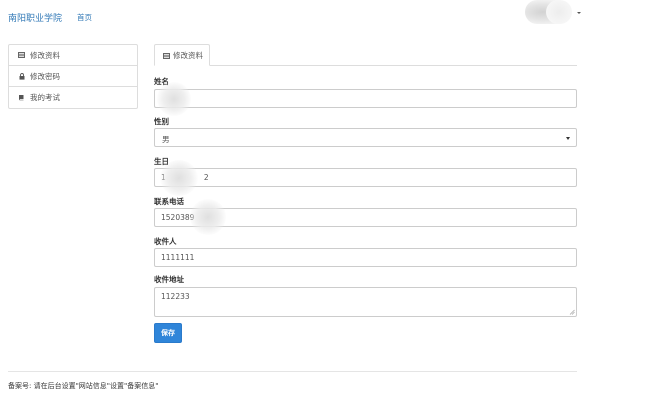 The image size is (650, 400). What do you see at coordinates (21, 97) in the screenshot?
I see `book-icon` at bounding box center [21, 97].